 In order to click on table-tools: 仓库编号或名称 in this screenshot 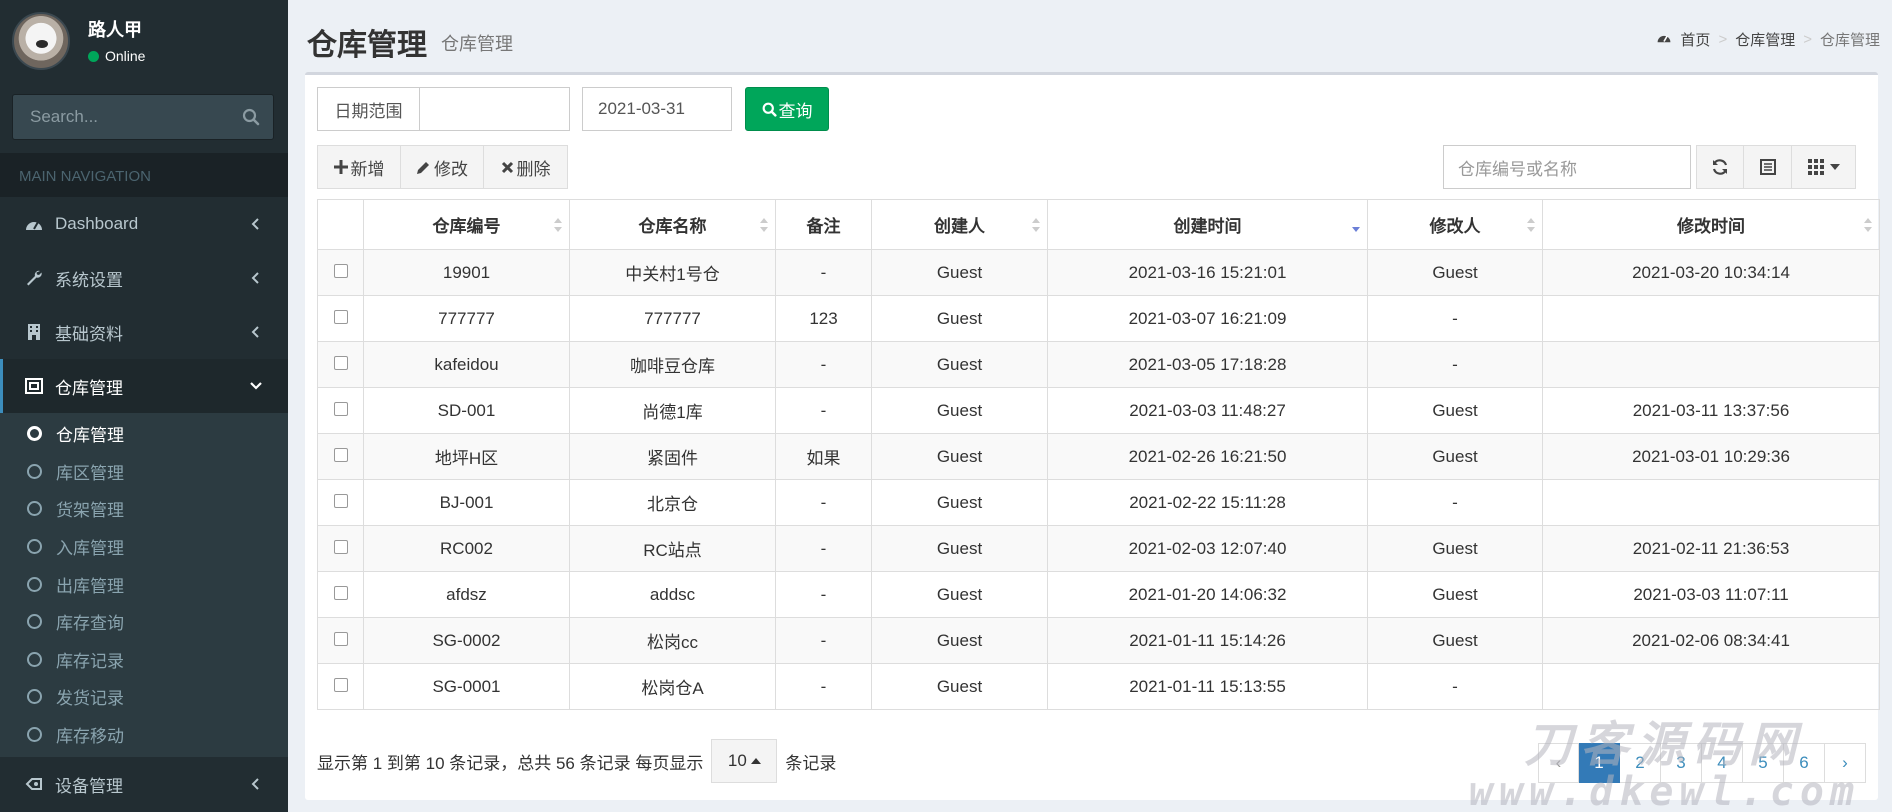, I will do `click(1649, 167)`.